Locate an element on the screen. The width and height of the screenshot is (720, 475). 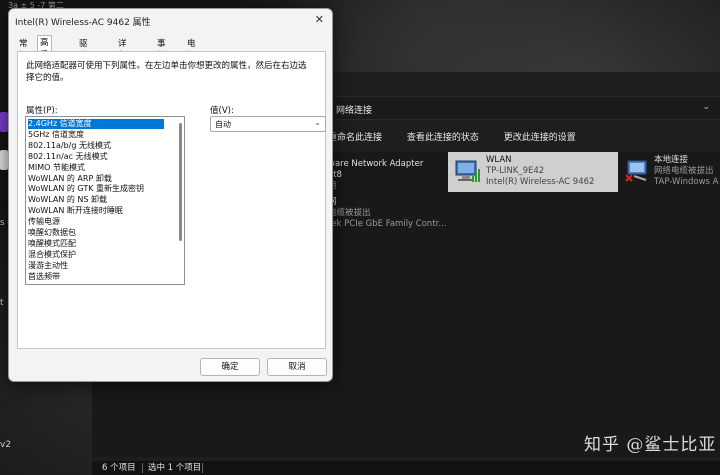
disconnected-x-icon is located at coordinates (629, 178).